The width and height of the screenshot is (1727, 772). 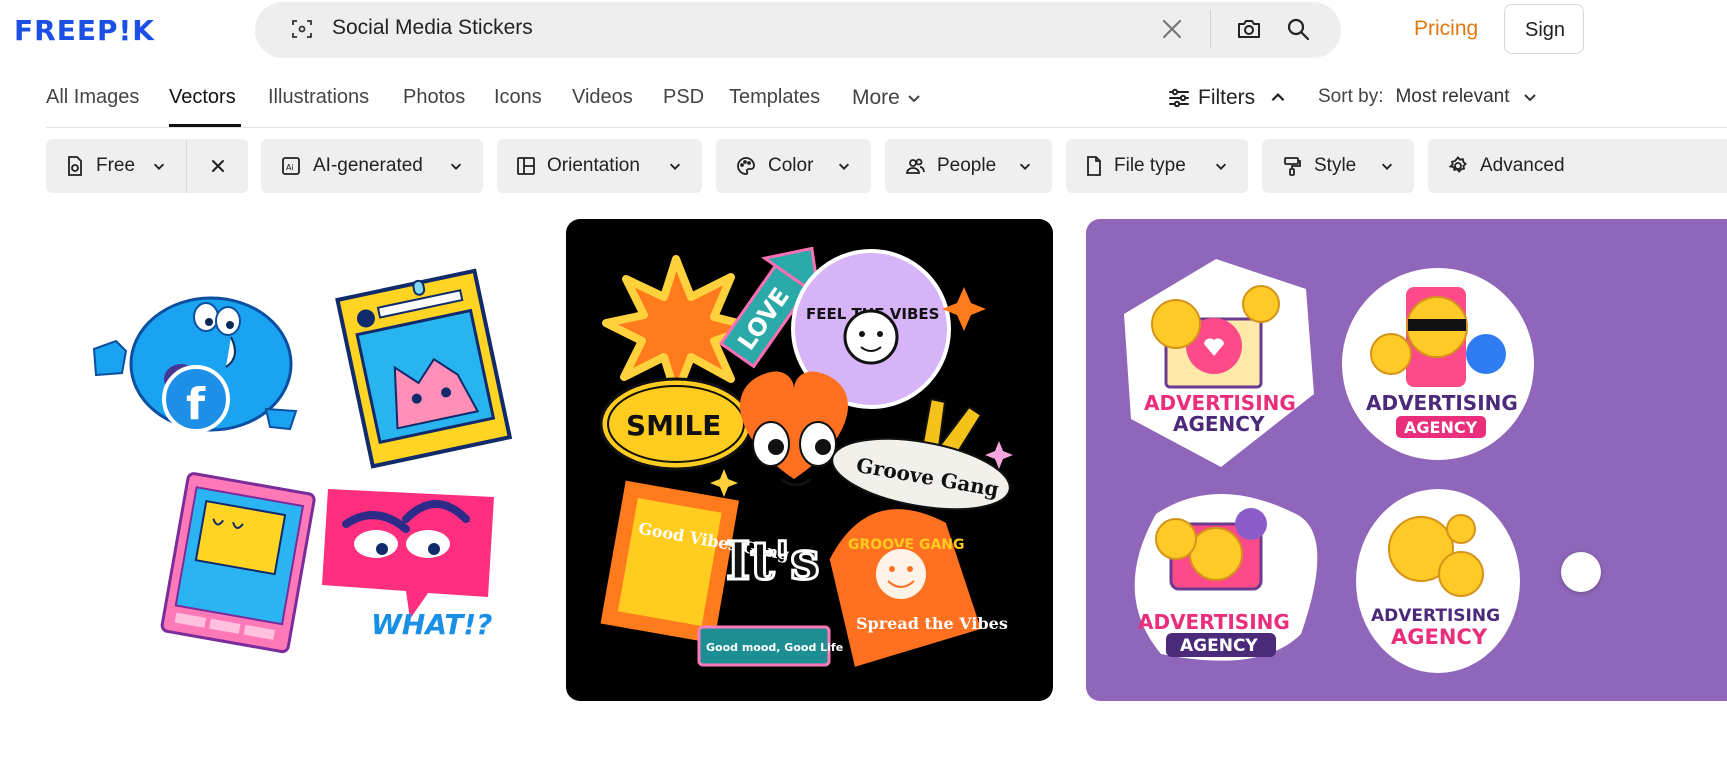 What do you see at coordinates (1278, 97) in the screenshot?
I see `chevron-up-icon` at bounding box center [1278, 97].